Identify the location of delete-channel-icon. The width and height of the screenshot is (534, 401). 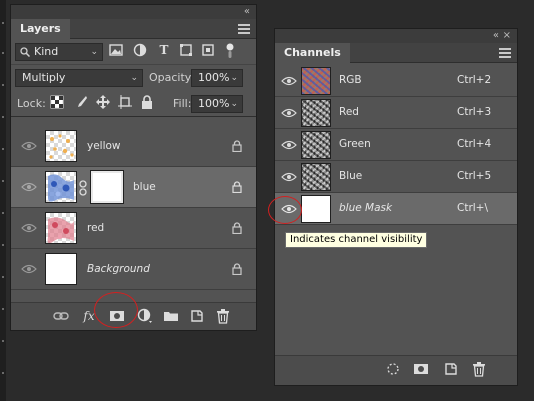
(479, 369).